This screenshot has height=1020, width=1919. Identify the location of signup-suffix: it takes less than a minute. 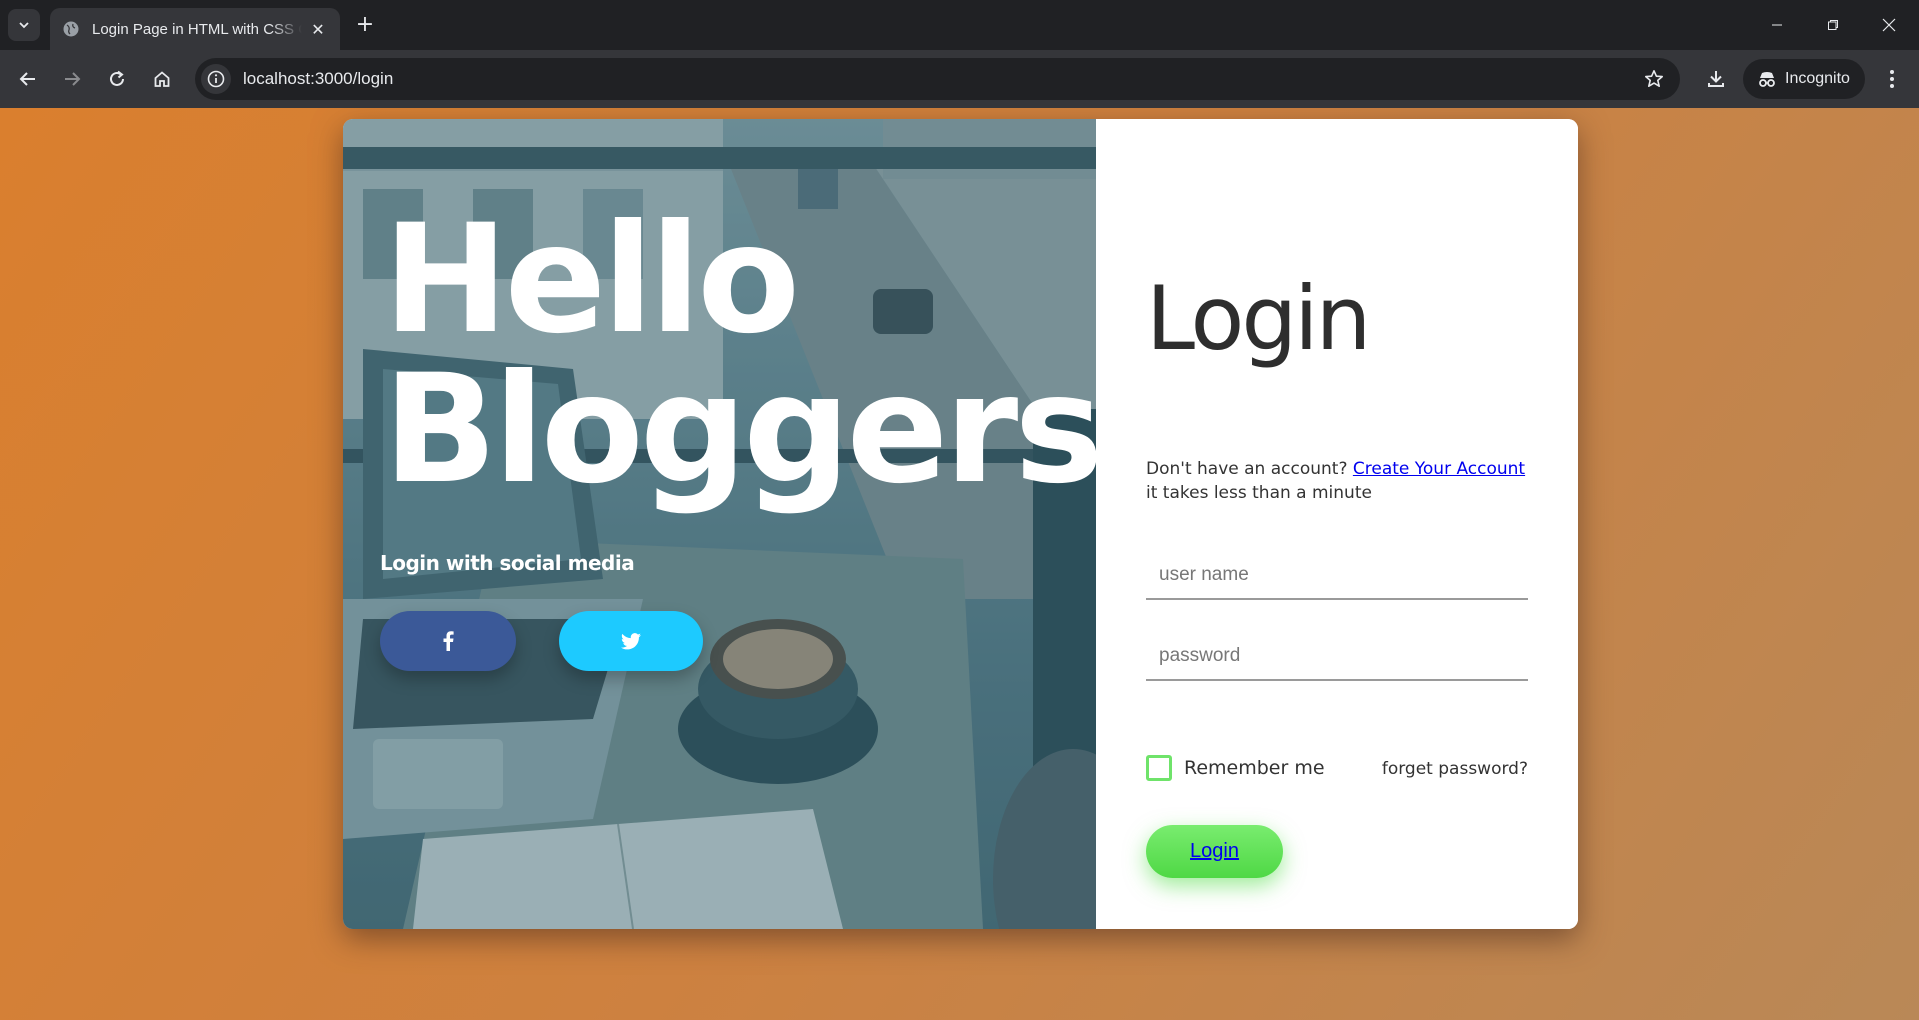
(1259, 493).